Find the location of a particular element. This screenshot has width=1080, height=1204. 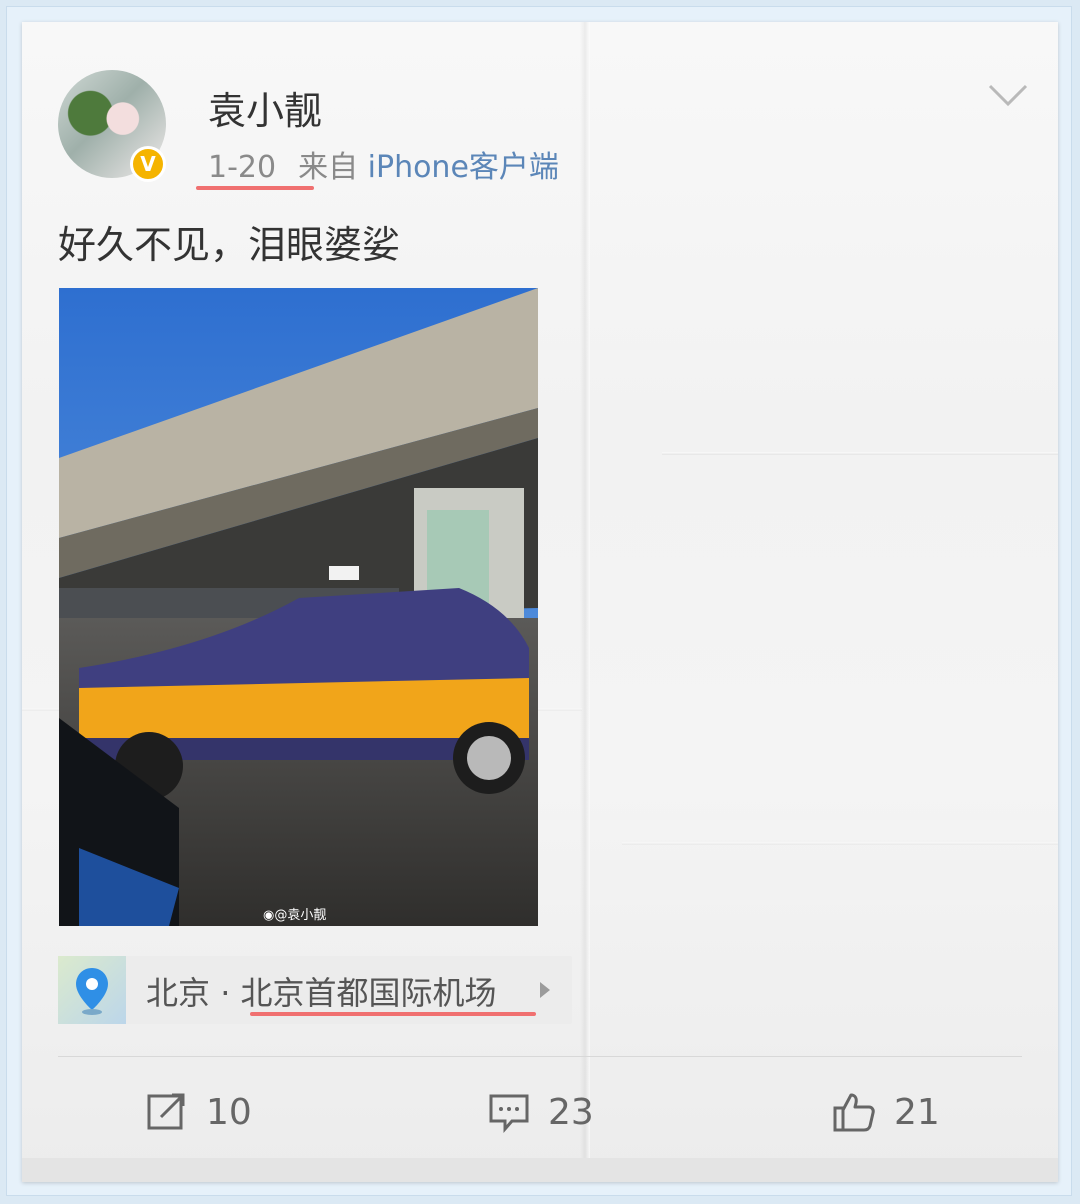

watermark-text: @袁小靓 is located at coordinates (300, 915).